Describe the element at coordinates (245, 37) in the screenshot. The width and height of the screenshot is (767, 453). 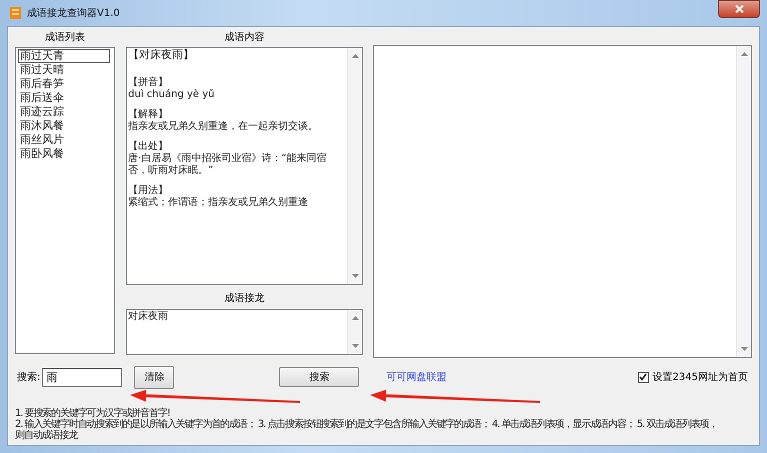
I see `content-label: 成语内容` at that location.